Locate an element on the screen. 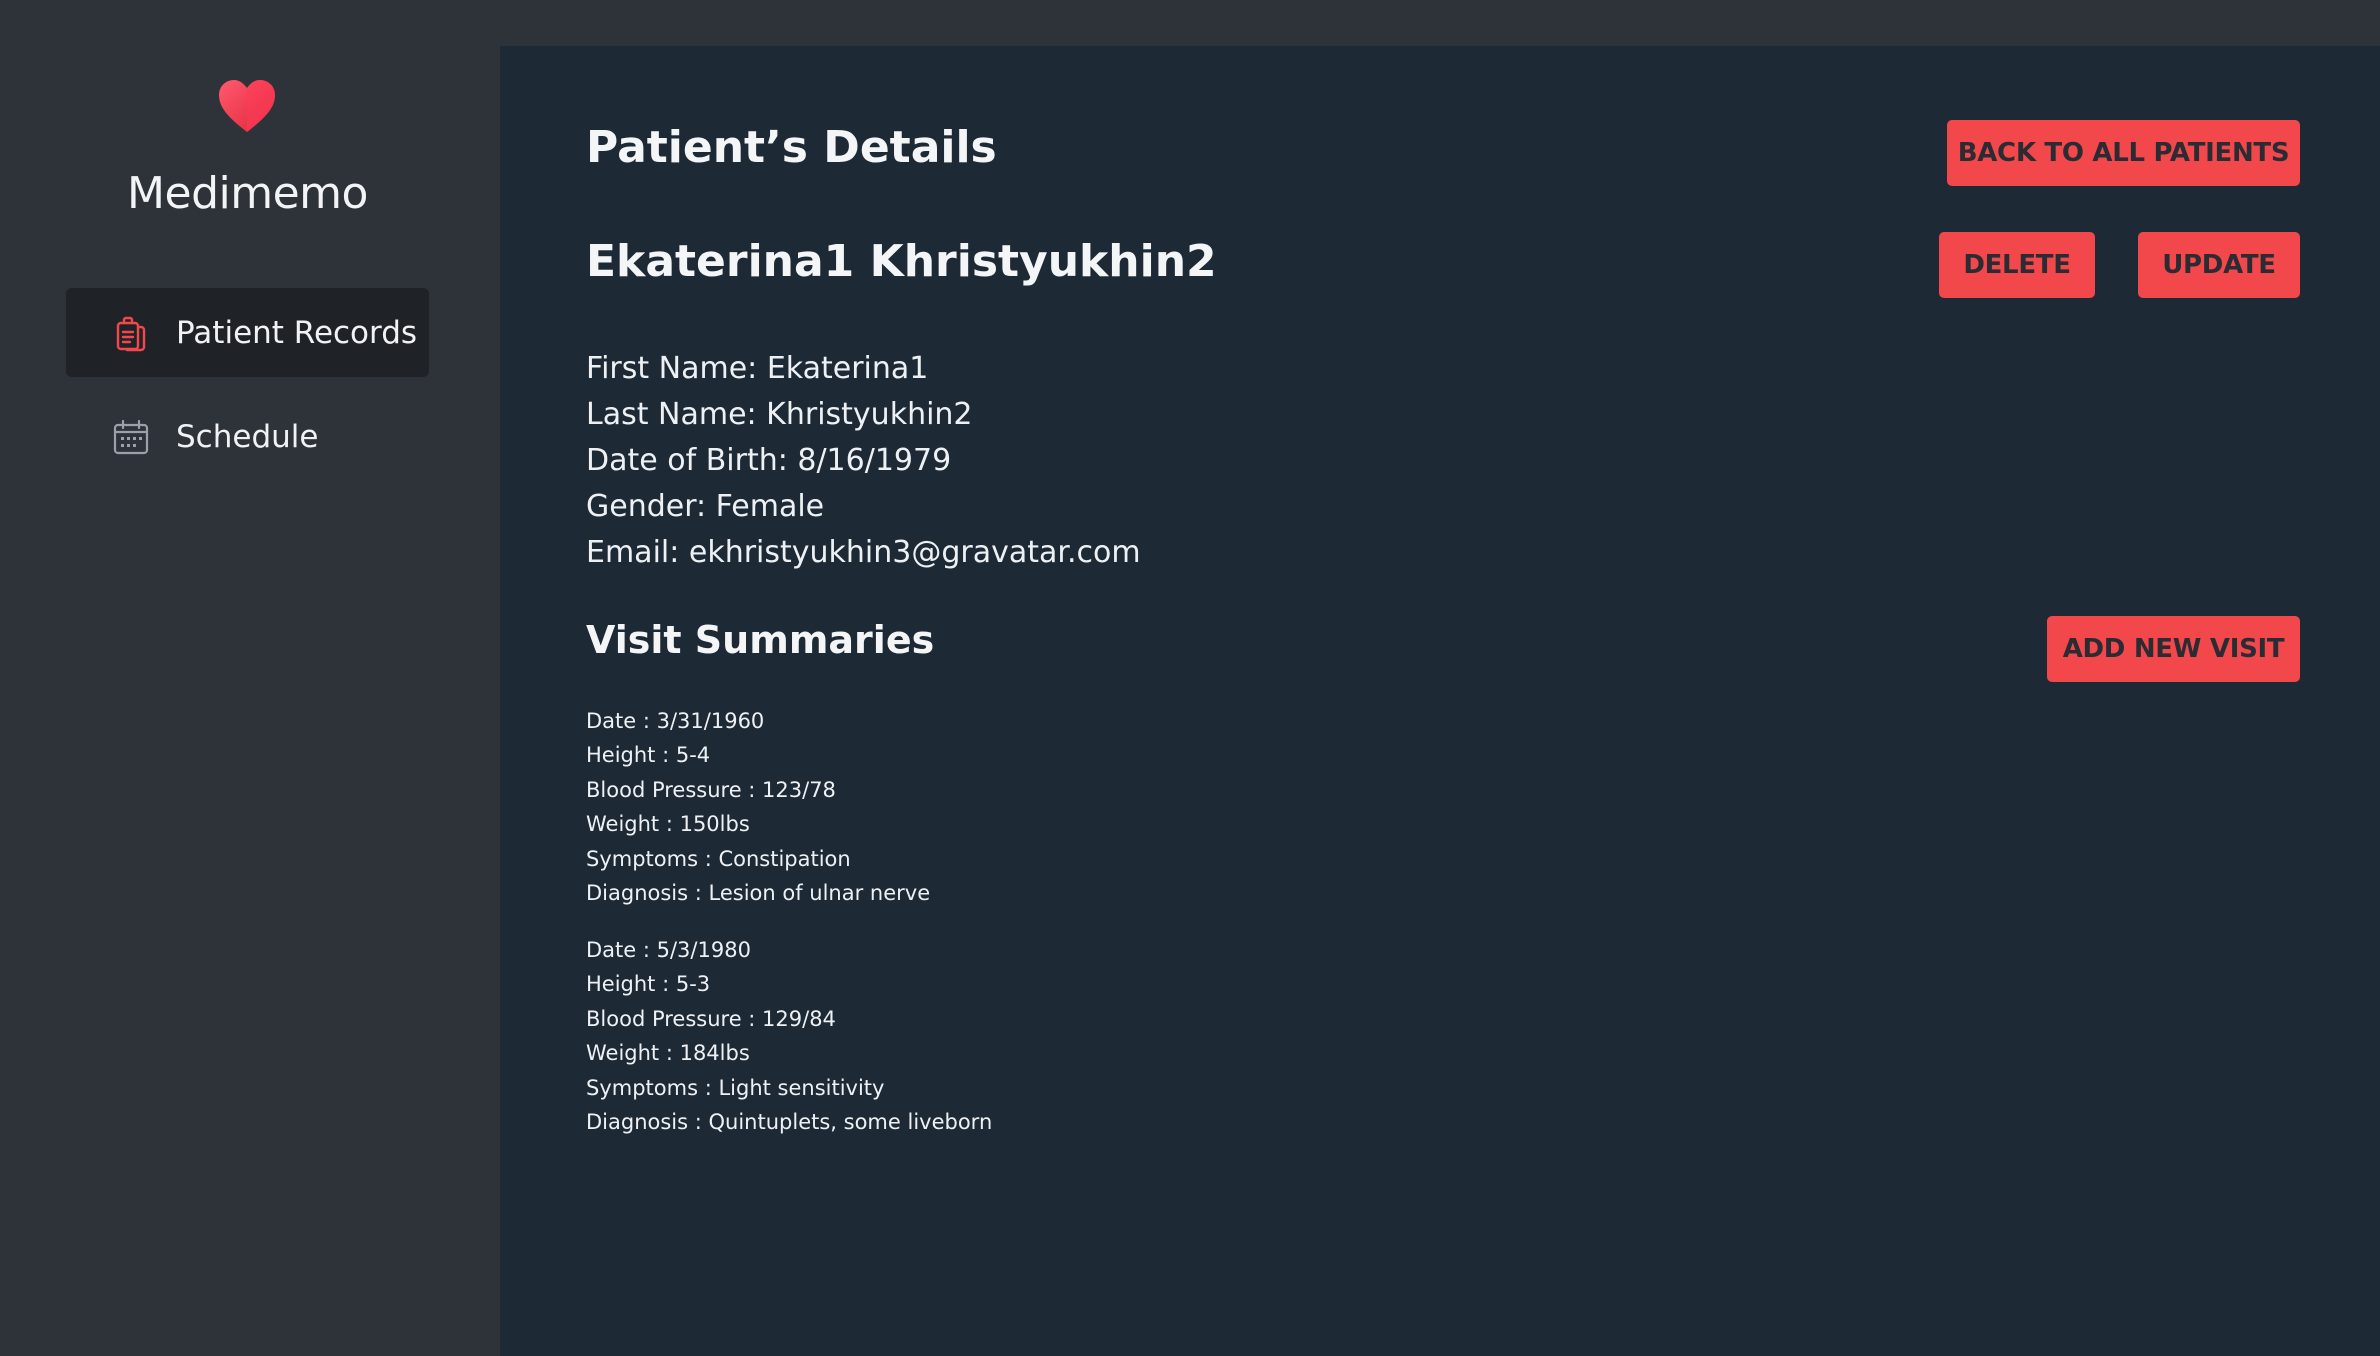 This screenshot has width=2380, height=1356. email: Email: ekhristyukhin3@gravatar.com is located at coordinates (863, 552).